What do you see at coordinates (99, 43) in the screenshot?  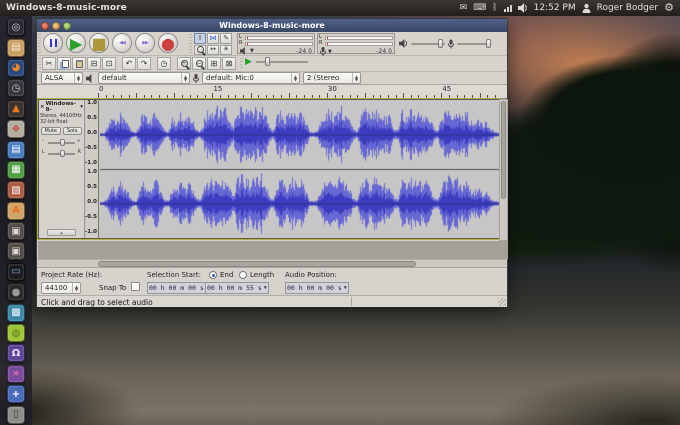 I see `stop-button: ■` at bounding box center [99, 43].